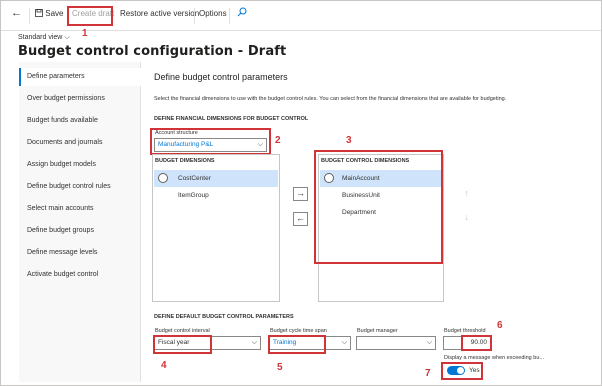 This screenshot has width=602, height=386. Describe the element at coordinates (159, 13) in the screenshot. I see `restore-active-version-button: Restore active version` at that location.